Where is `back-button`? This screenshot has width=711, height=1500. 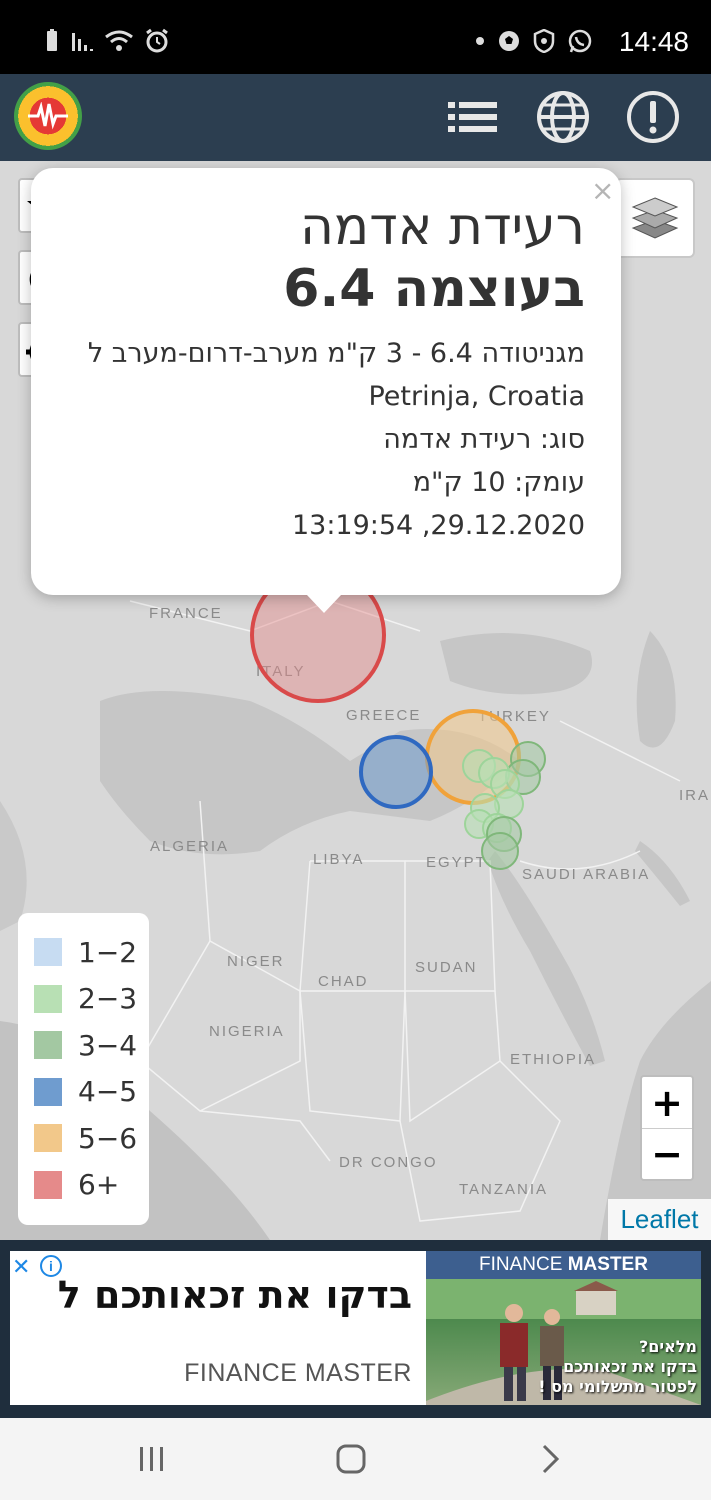 back-button is located at coordinates (550, 1459).